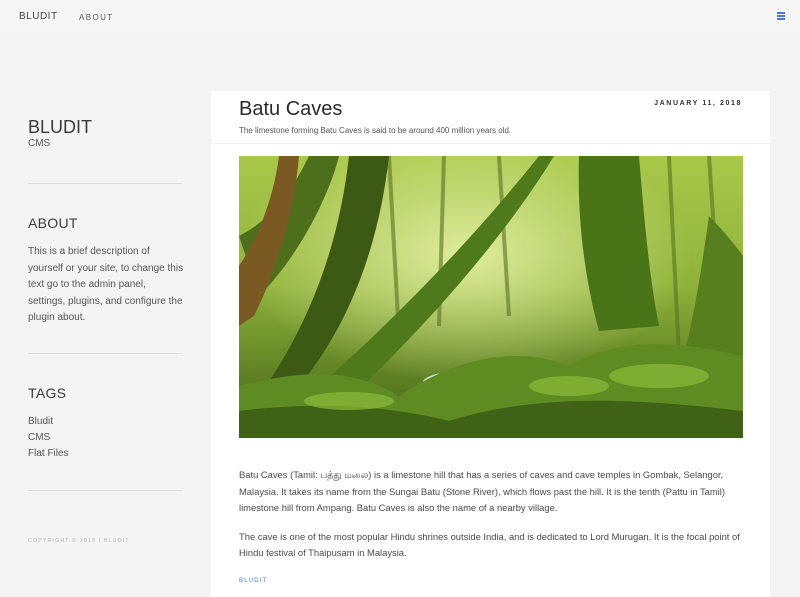 The height and width of the screenshot is (597, 800). Describe the element at coordinates (60, 127) in the screenshot. I see `site-title: BLUDIT` at that location.